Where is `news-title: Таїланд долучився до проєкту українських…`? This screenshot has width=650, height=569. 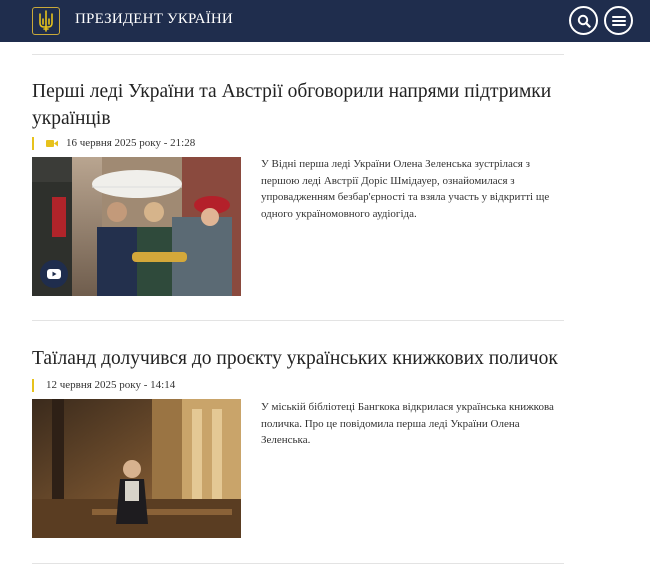
news-title: Таїланд долучився до проєкту українських… is located at coordinates (298, 358).